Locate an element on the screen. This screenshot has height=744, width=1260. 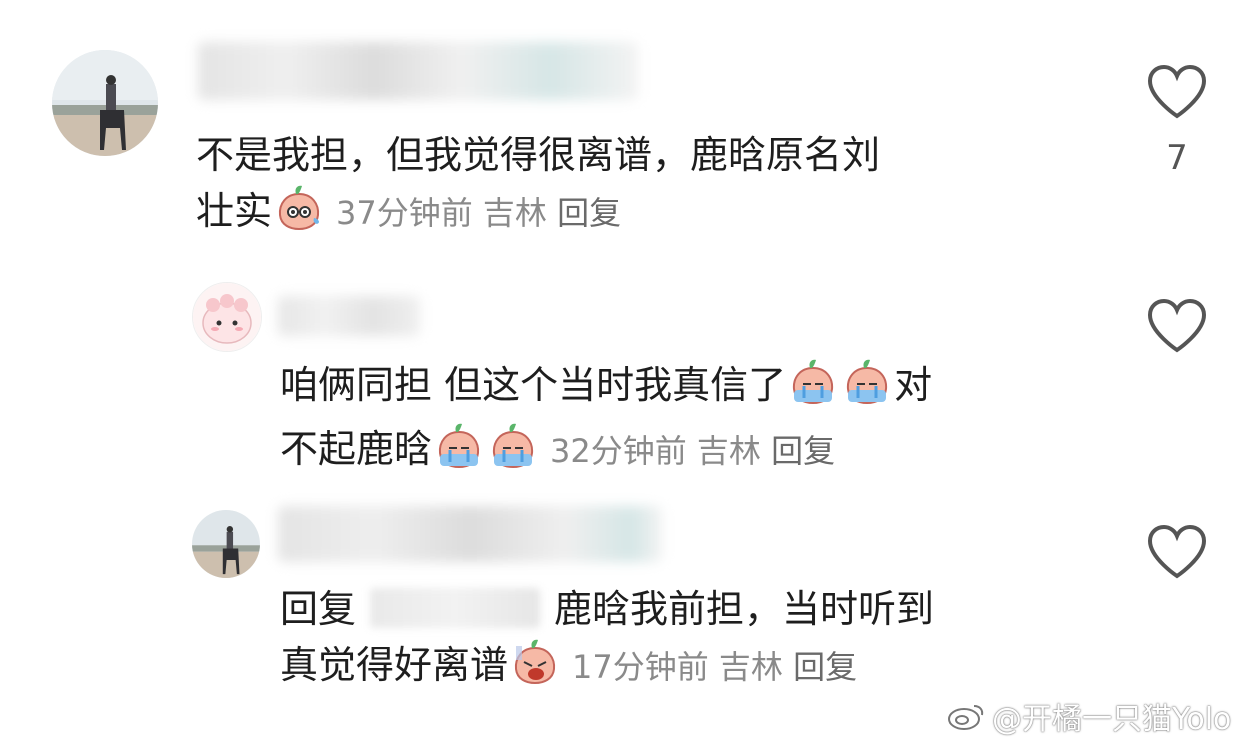
sweat-face-emoji is located at coordinates (299, 214).